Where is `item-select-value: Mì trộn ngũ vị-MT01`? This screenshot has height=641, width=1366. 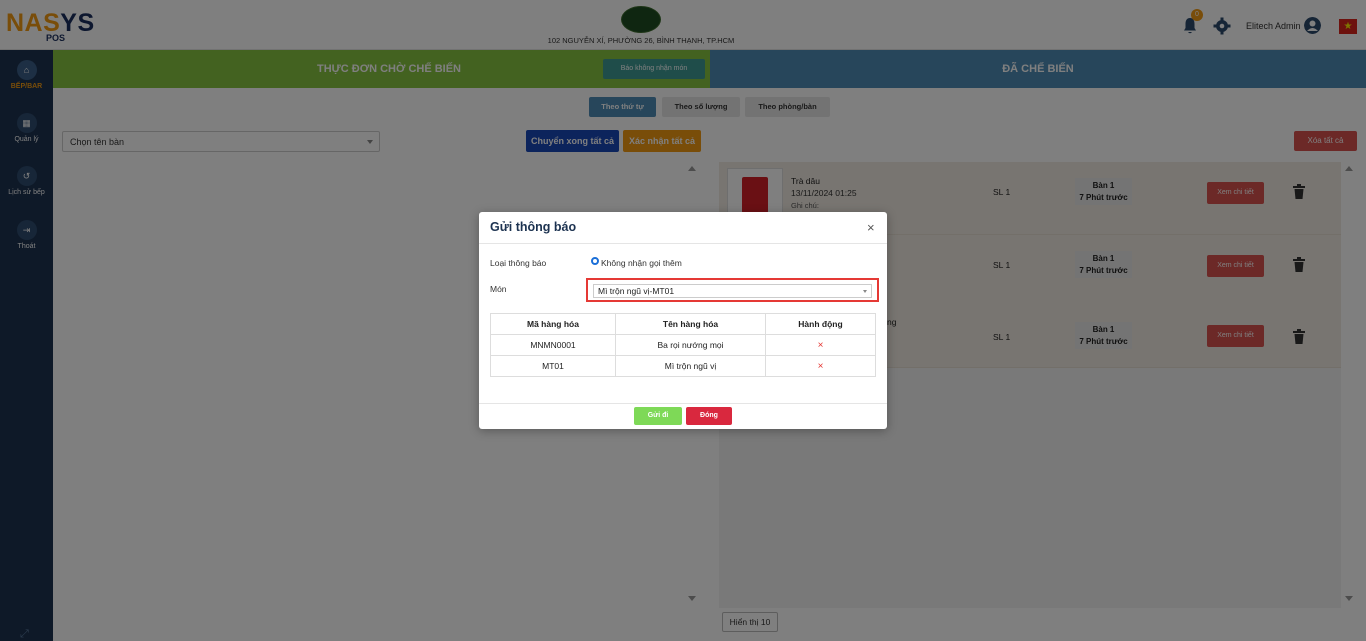
item-select-value: Mì trộn ngũ vị-MT01 is located at coordinates (636, 291).